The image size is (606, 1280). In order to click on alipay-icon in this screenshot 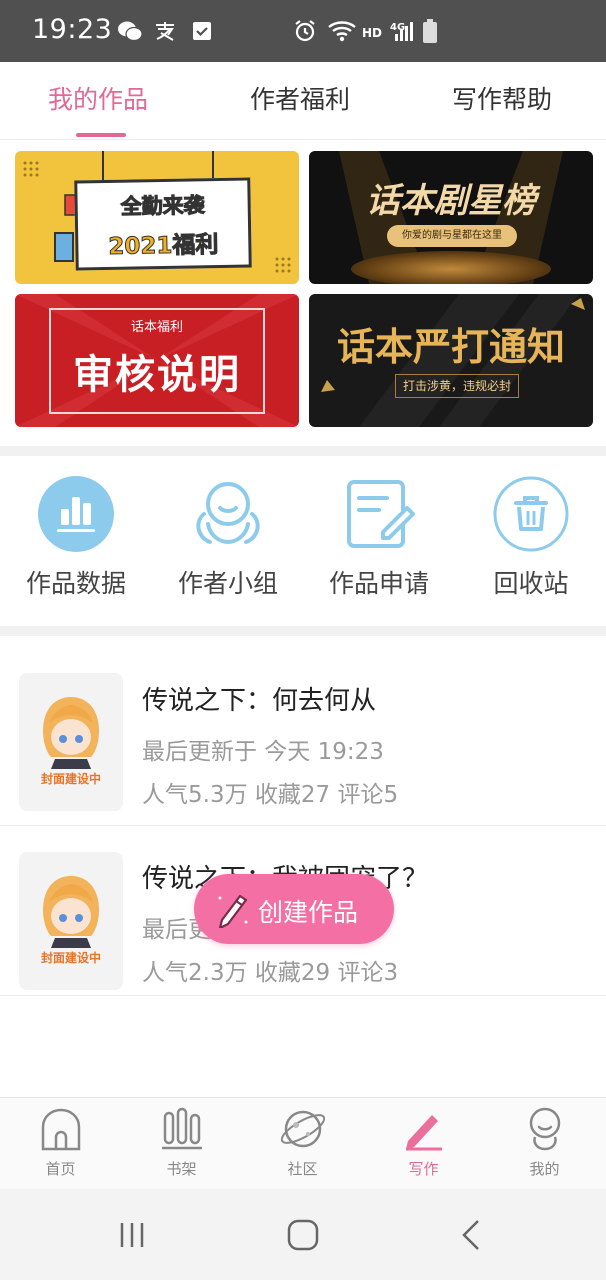, I will do `click(165, 31)`.